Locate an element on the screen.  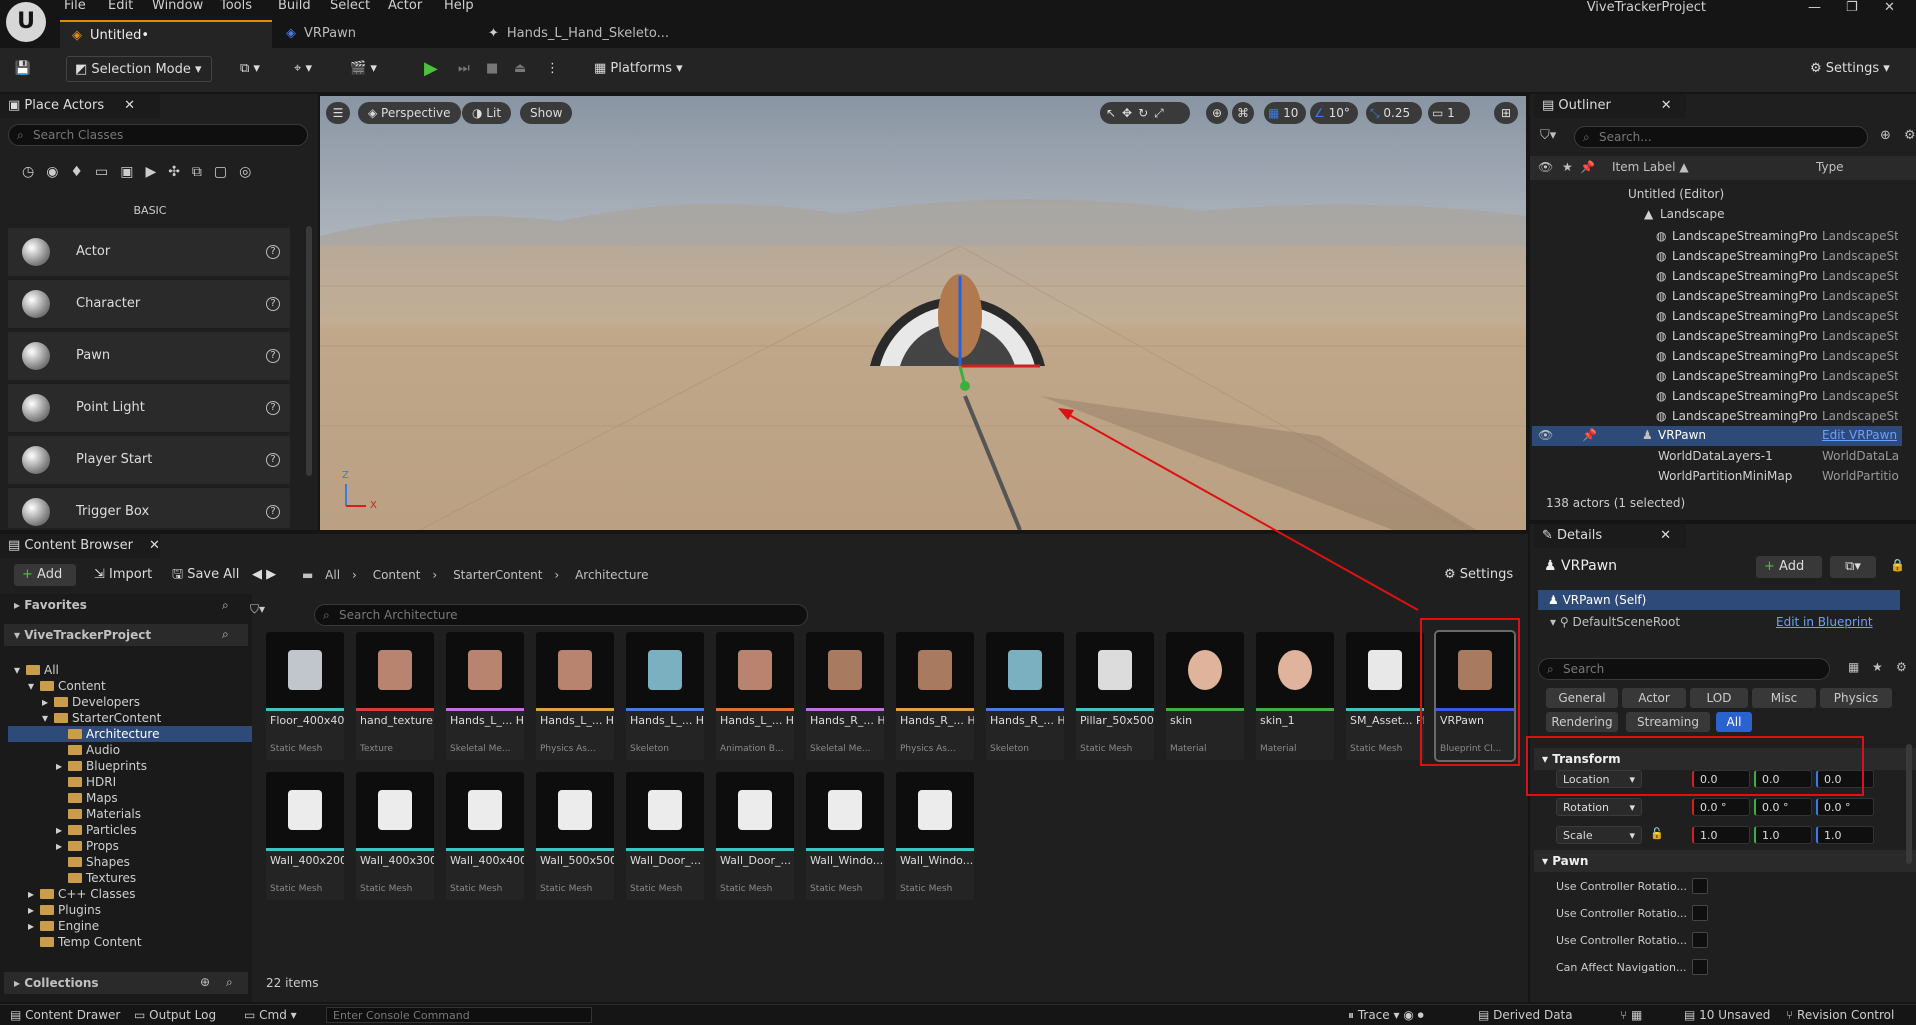
import-button: ⇲ Import is located at coordinates (126, 575).